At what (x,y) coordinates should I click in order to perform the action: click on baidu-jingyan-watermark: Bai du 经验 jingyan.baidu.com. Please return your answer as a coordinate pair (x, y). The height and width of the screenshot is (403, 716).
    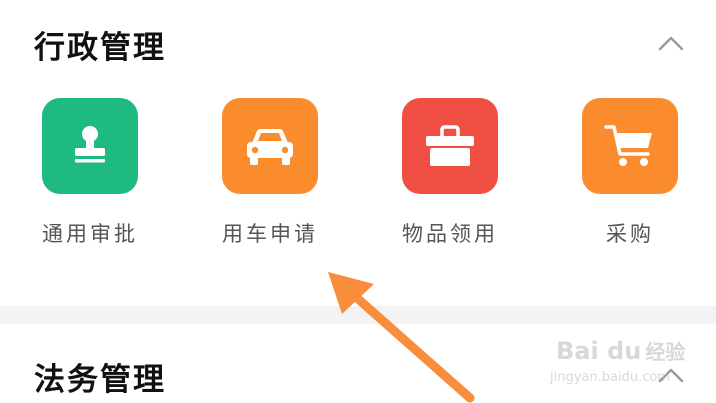
    Looking at the image, I should click on (631, 366).